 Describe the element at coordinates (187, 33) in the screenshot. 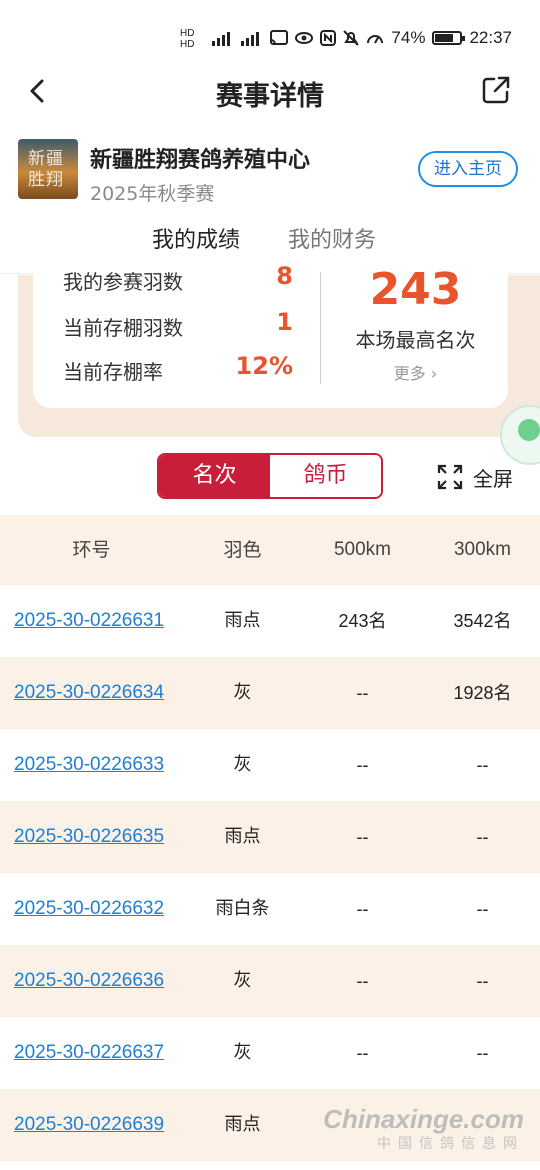

I see `hd-badge-1: HD` at that location.